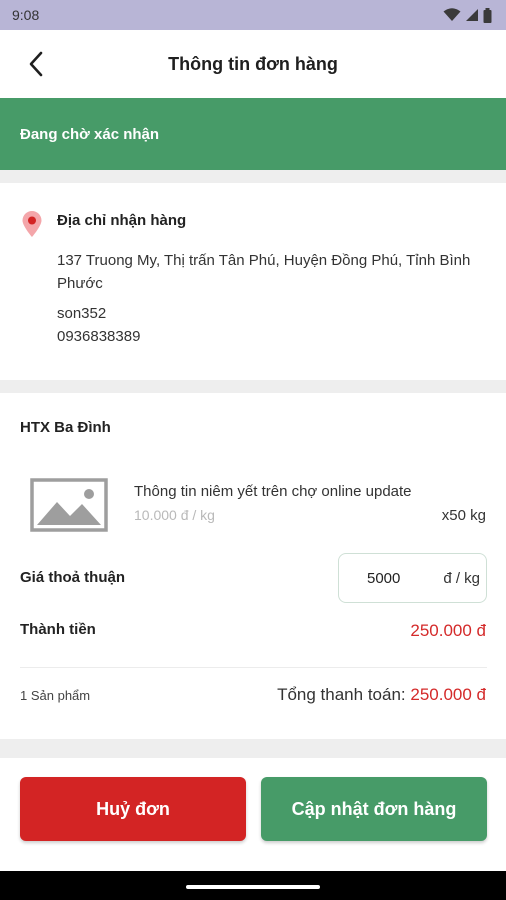 This screenshot has height=900, width=506. What do you see at coordinates (65, 427) in the screenshot?
I see `shop-name: HTX Ba Đình` at bounding box center [65, 427].